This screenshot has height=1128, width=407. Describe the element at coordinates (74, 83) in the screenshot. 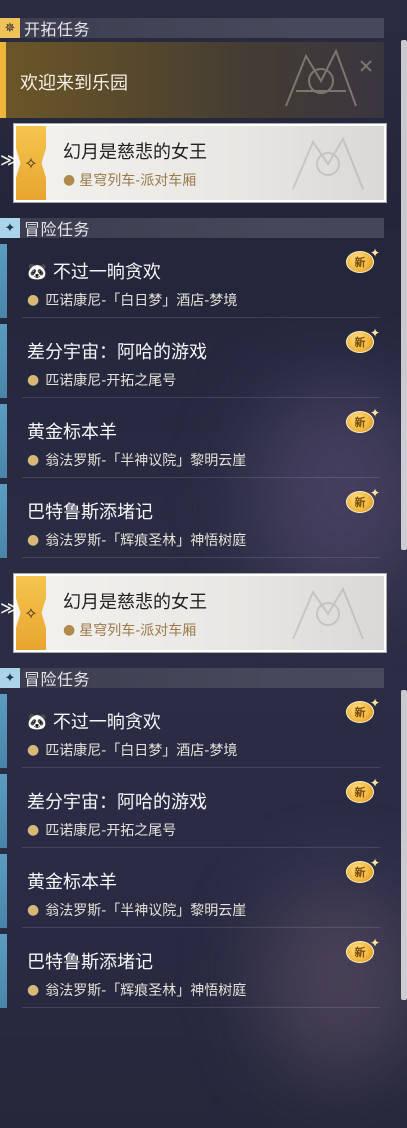

I see `welcome-title: 欢迎来到乐园` at that location.